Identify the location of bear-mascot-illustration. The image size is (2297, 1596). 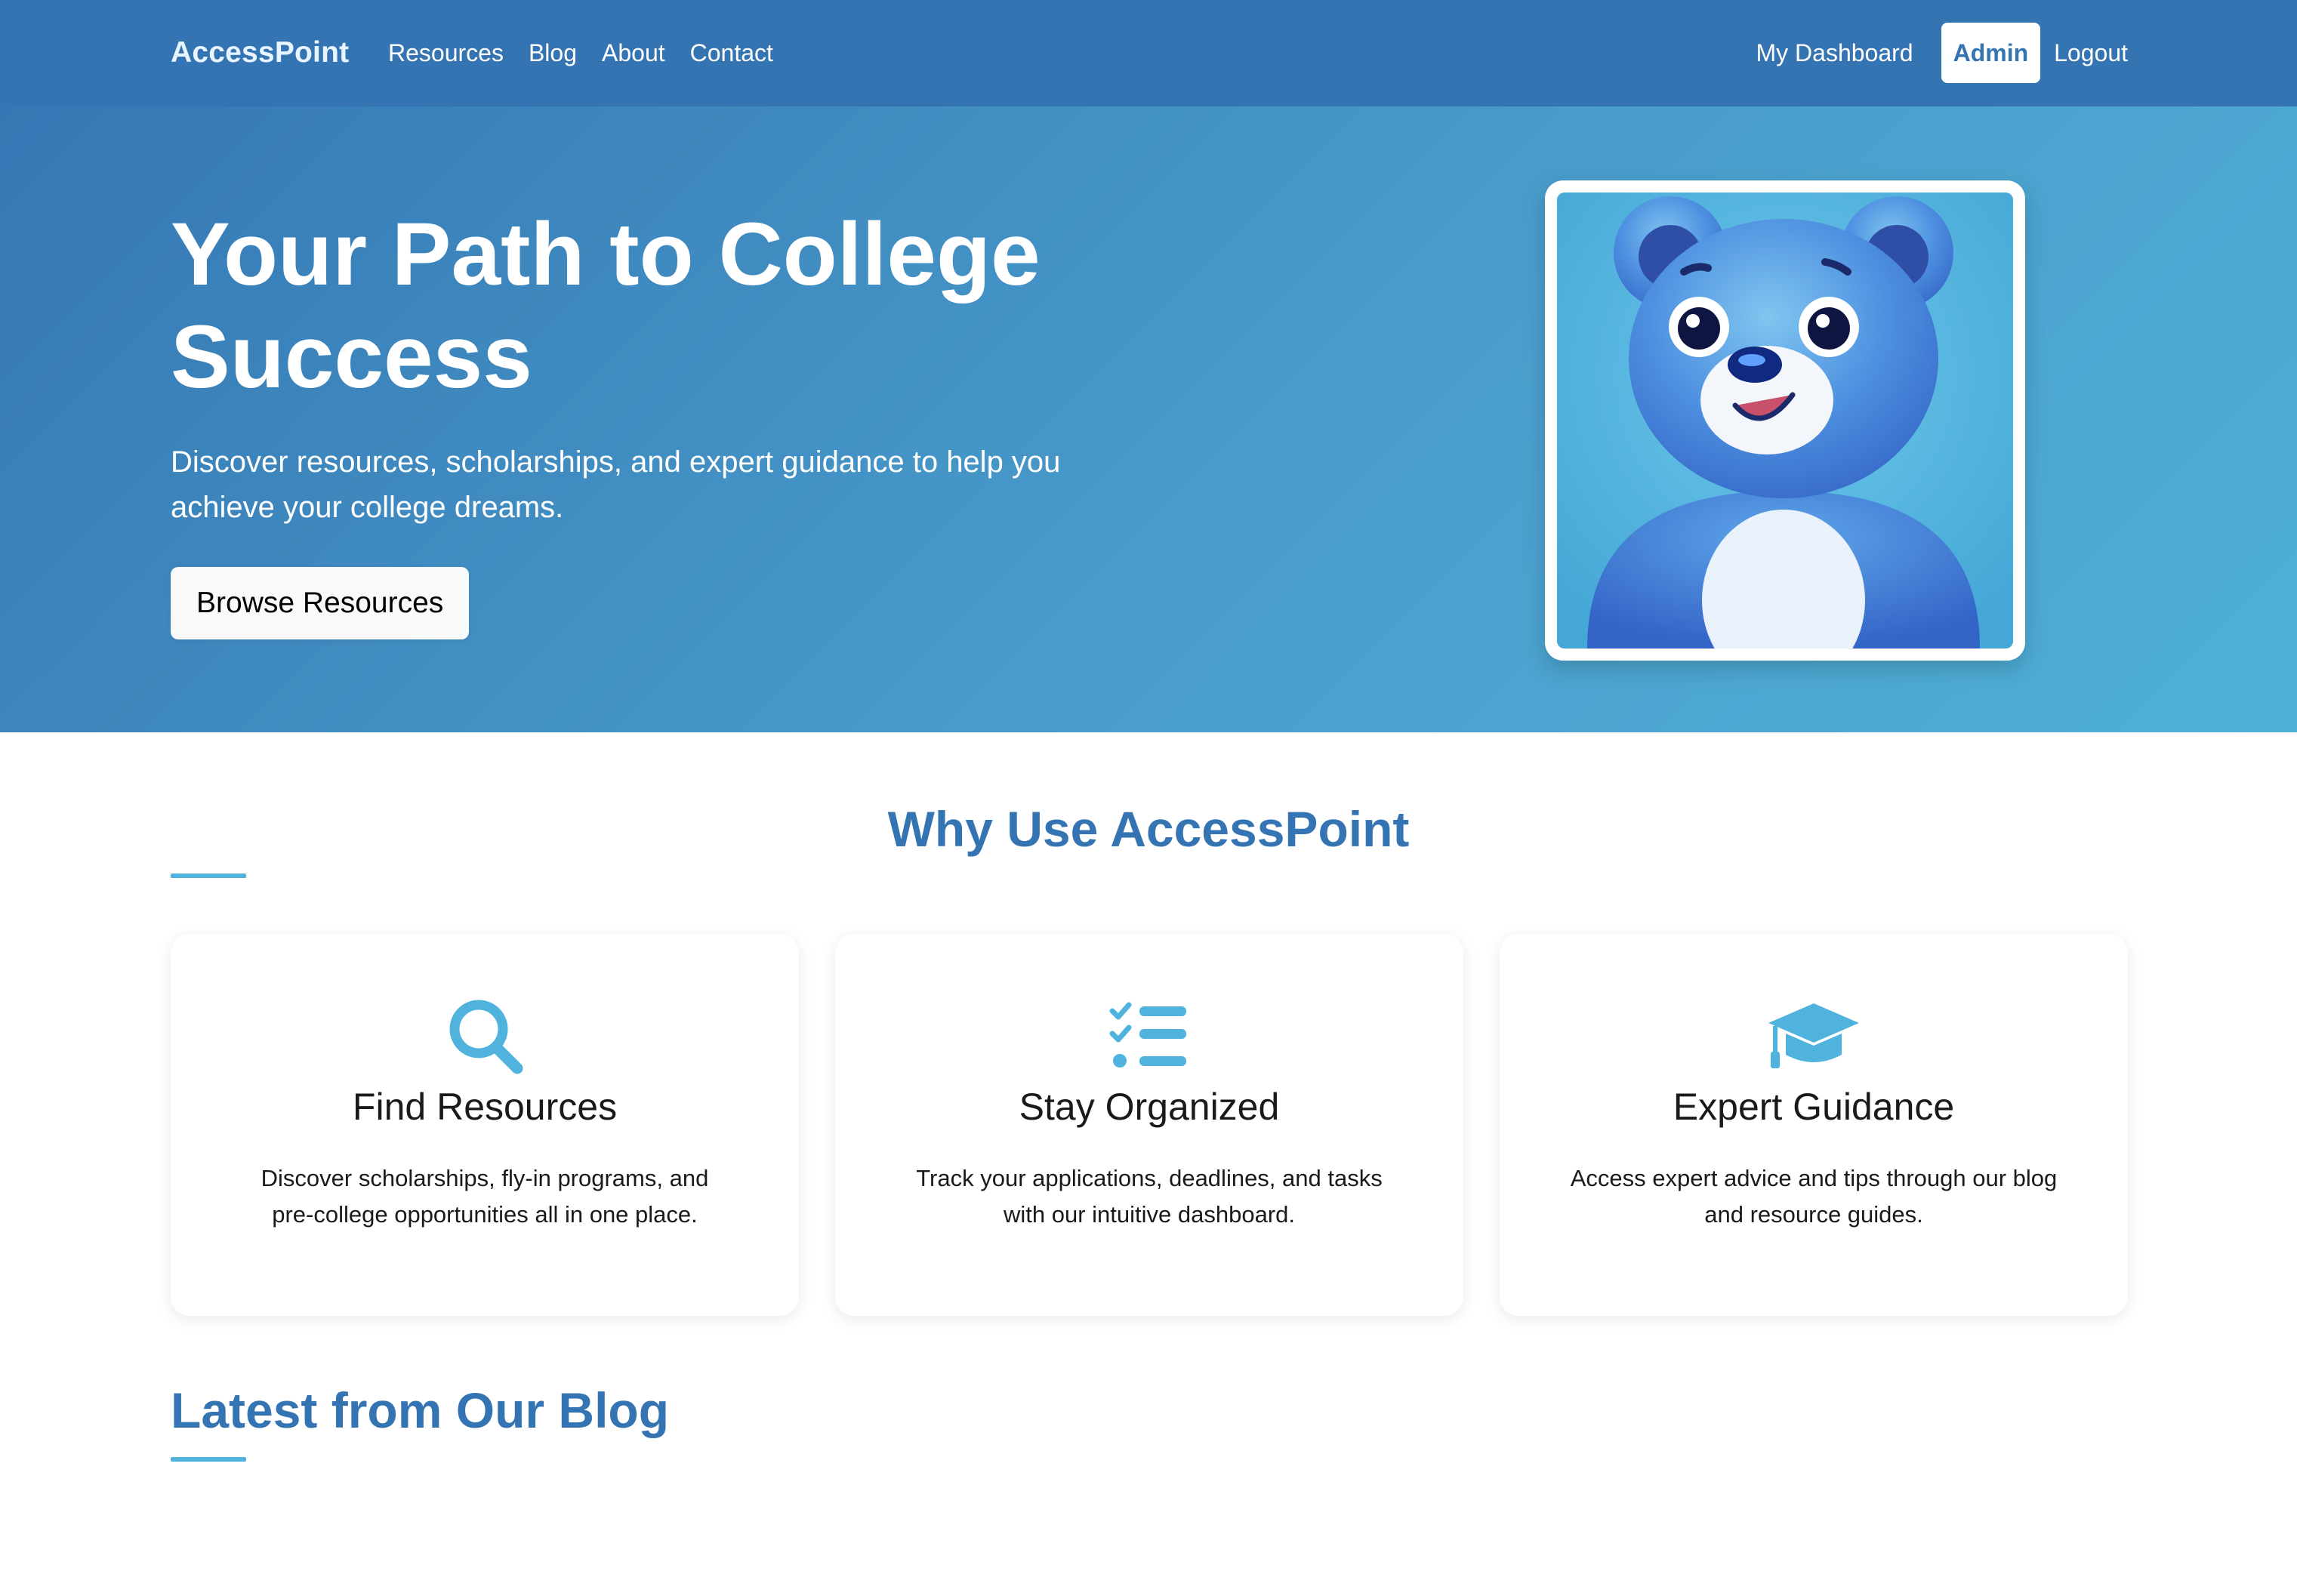
(1785, 421).